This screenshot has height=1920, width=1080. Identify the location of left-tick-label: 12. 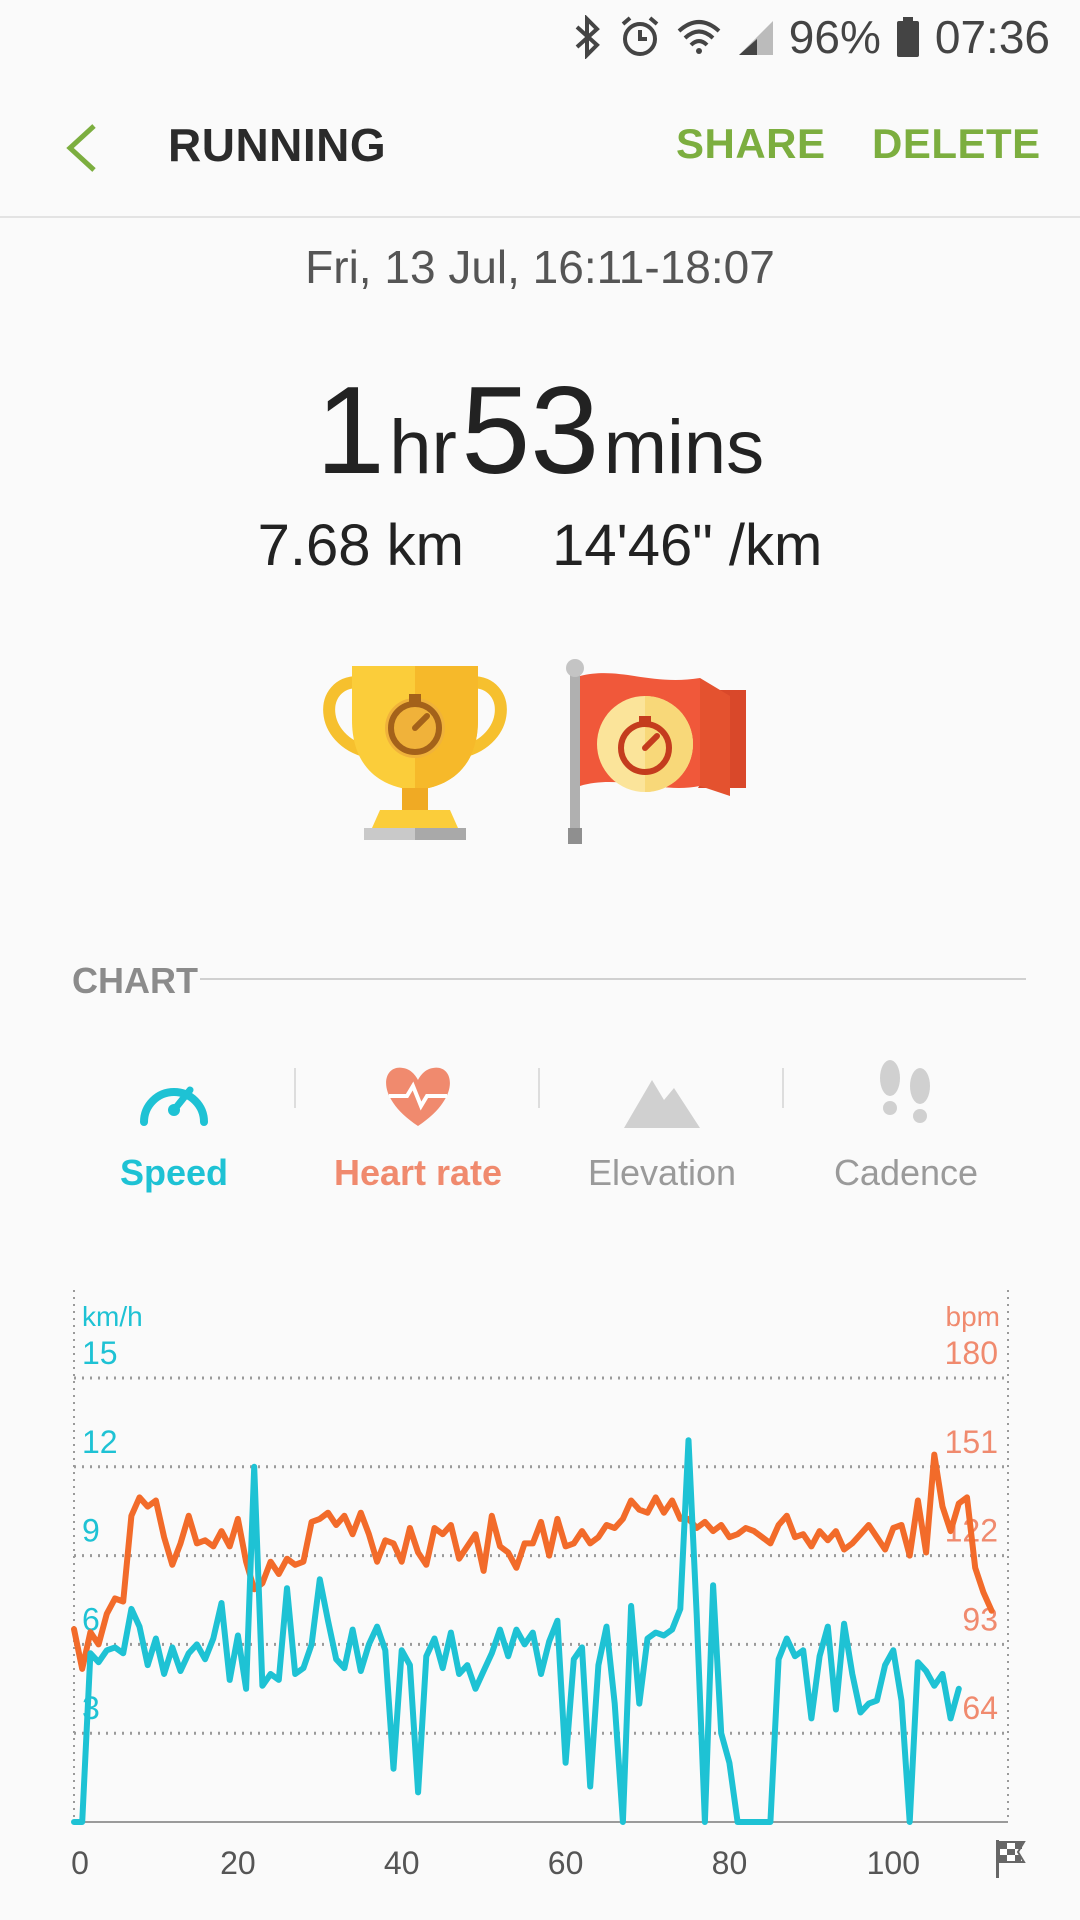
(100, 1442).